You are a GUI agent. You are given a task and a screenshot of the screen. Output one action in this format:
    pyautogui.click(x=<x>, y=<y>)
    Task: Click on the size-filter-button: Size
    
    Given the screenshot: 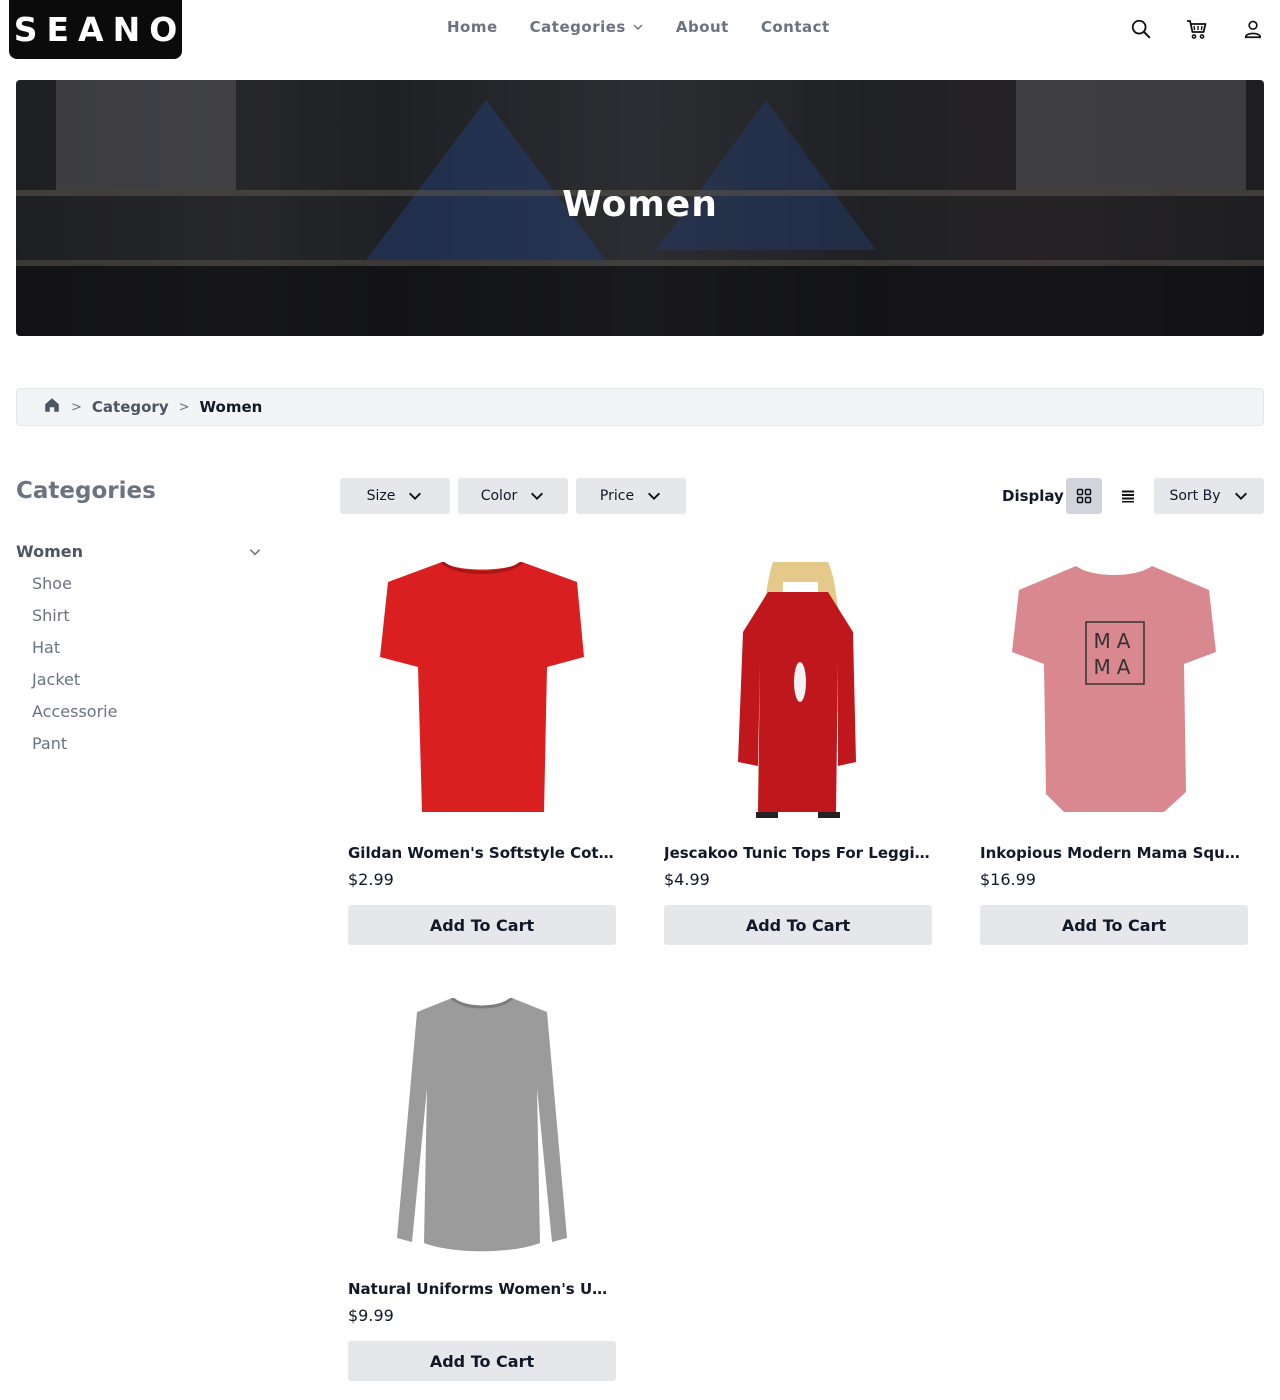 What is the action you would take?
    pyautogui.click(x=395, y=496)
    